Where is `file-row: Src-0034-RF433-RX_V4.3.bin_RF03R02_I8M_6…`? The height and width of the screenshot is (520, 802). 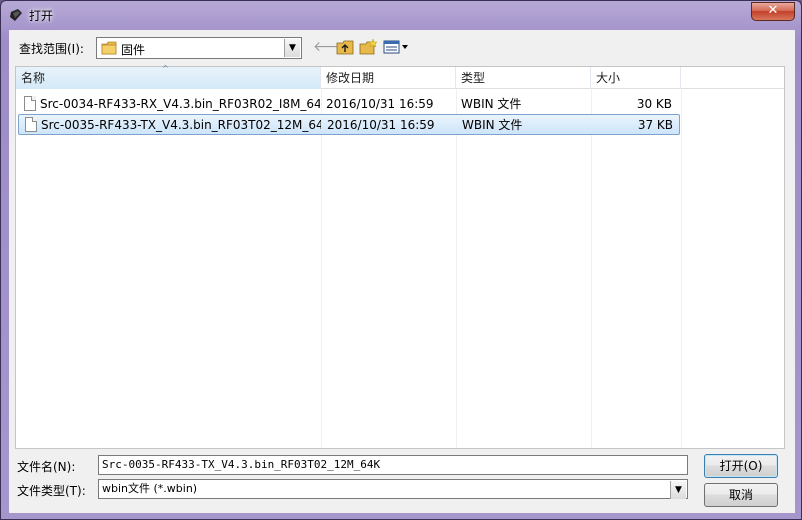
file-row: Src-0034-RF433-RX_V4.3.bin_RF03R02_I8M_6… is located at coordinates (349, 104).